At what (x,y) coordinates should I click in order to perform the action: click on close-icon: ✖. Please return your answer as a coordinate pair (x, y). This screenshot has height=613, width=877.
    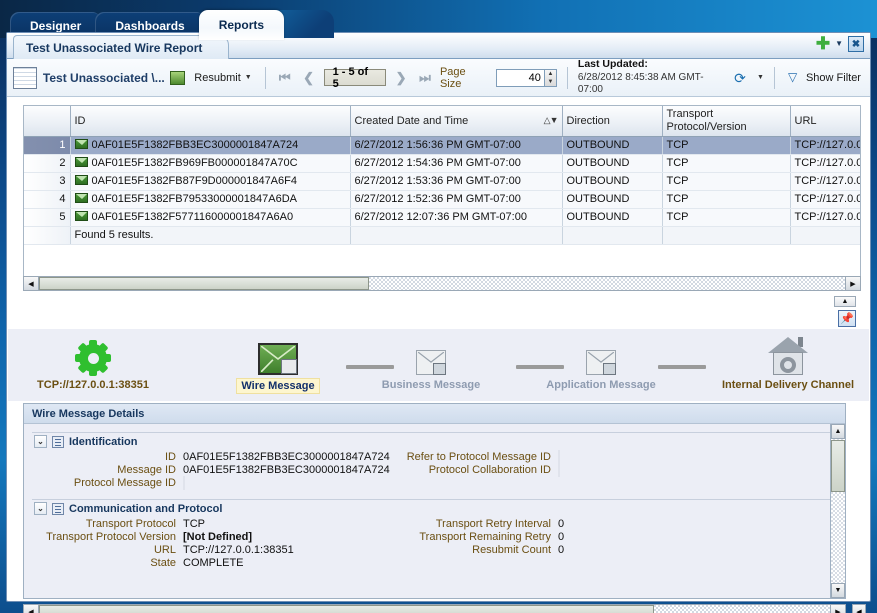
    Looking at the image, I should click on (856, 44).